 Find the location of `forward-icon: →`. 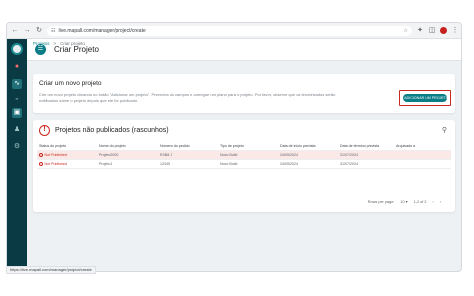

forward-icon: → is located at coordinates (27, 31).